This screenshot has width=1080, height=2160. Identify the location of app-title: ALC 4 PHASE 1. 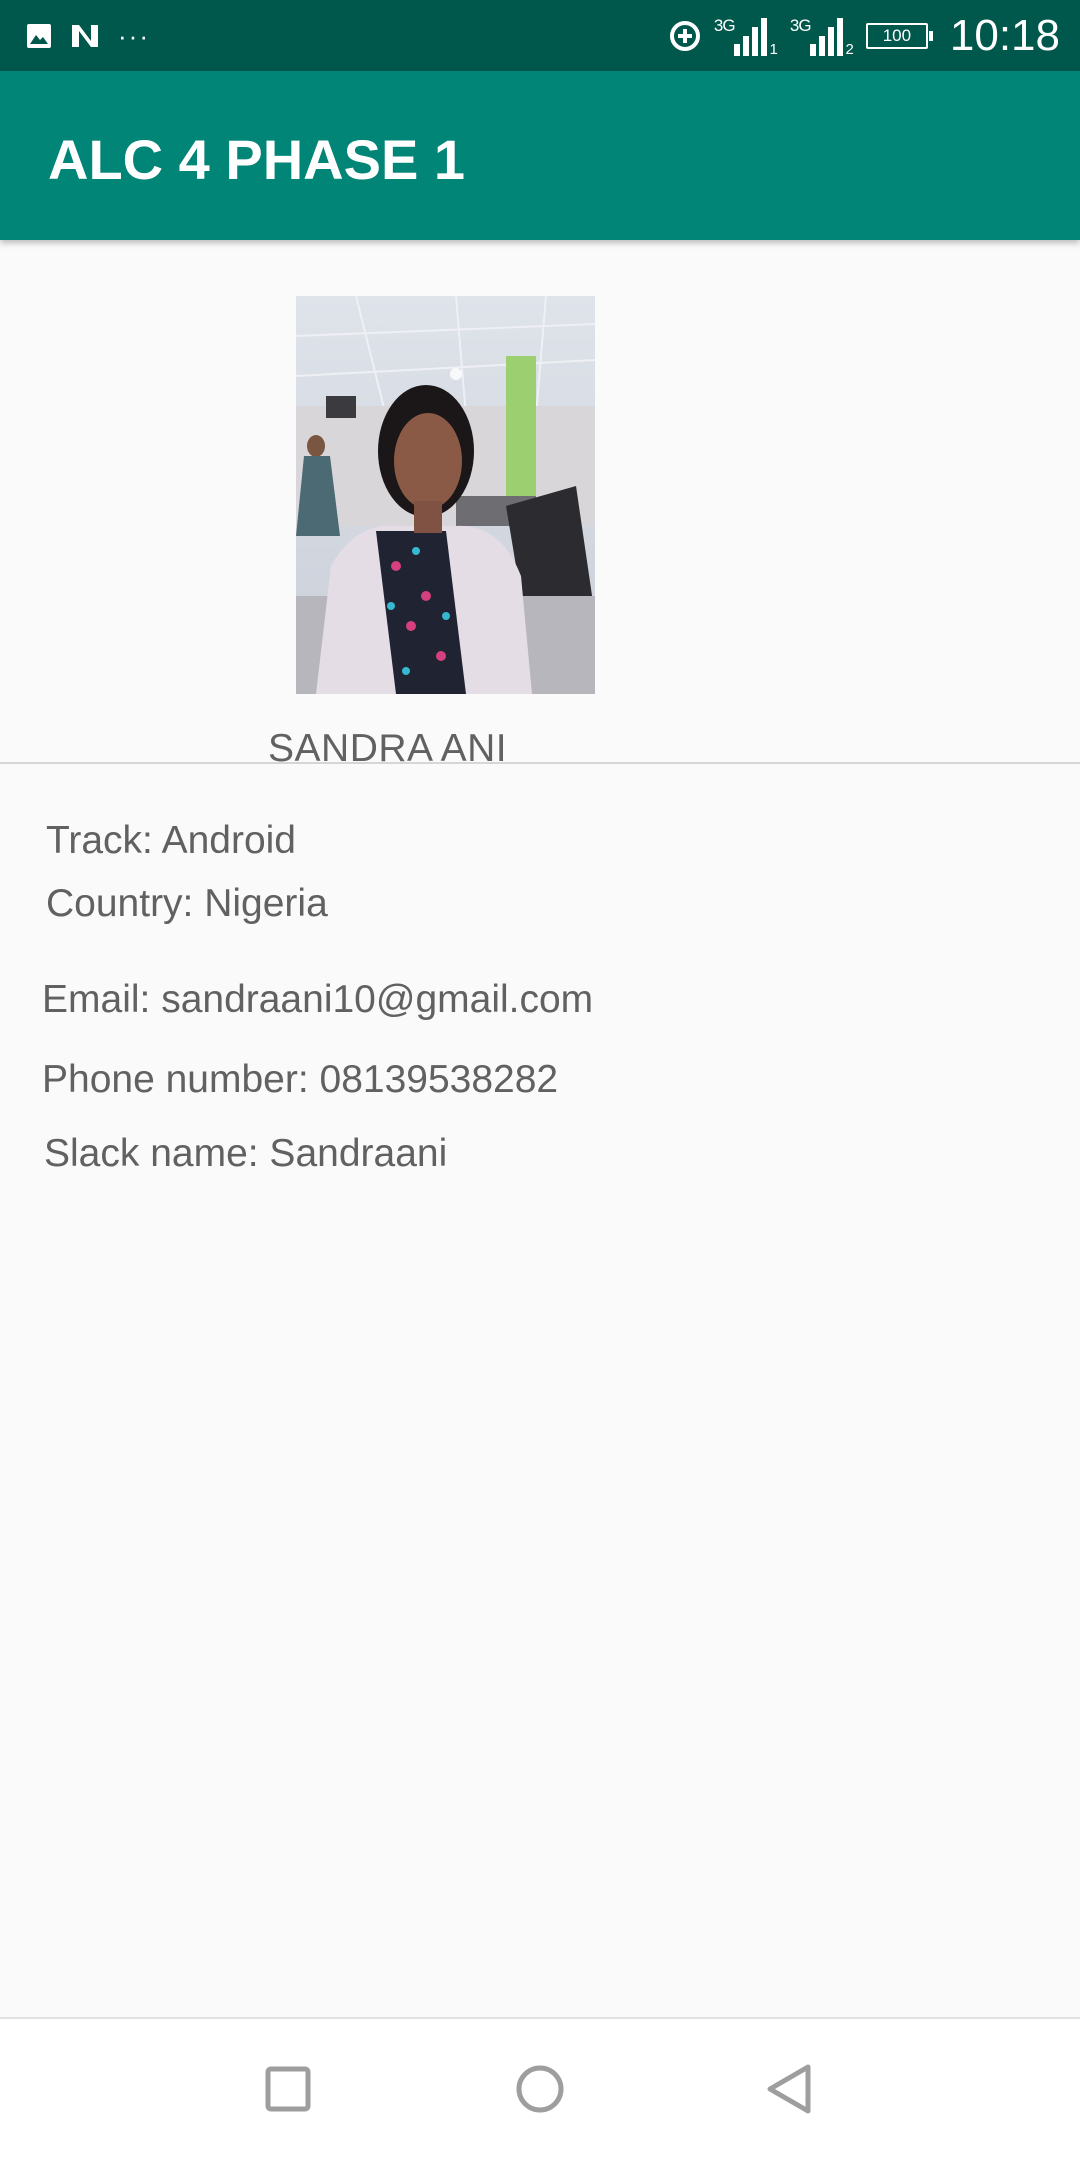
(256, 159).